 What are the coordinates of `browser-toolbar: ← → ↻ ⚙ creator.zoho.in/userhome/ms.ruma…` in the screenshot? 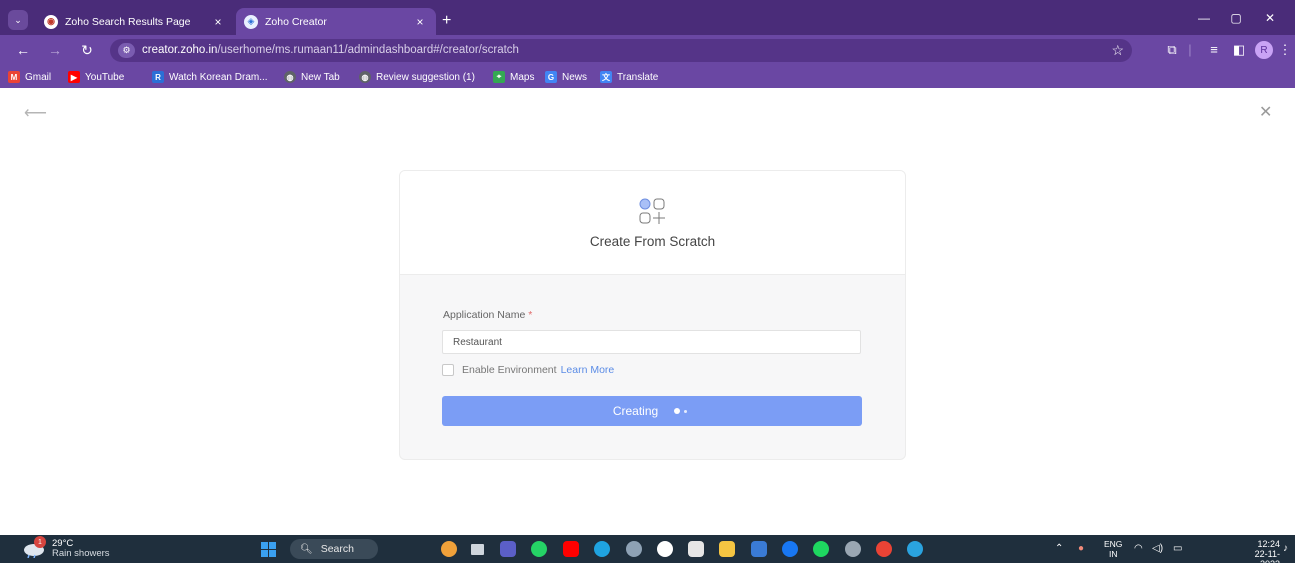 It's located at (647, 50).